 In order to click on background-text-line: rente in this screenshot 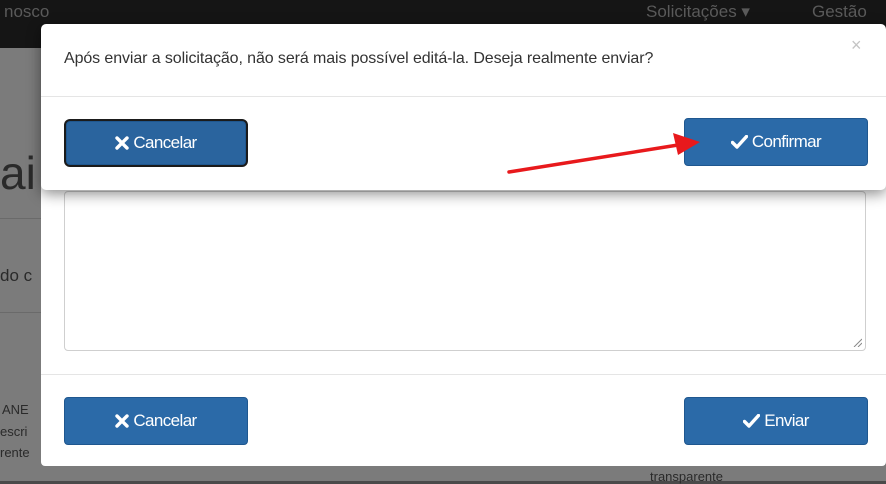, I will do `click(15, 452)`.